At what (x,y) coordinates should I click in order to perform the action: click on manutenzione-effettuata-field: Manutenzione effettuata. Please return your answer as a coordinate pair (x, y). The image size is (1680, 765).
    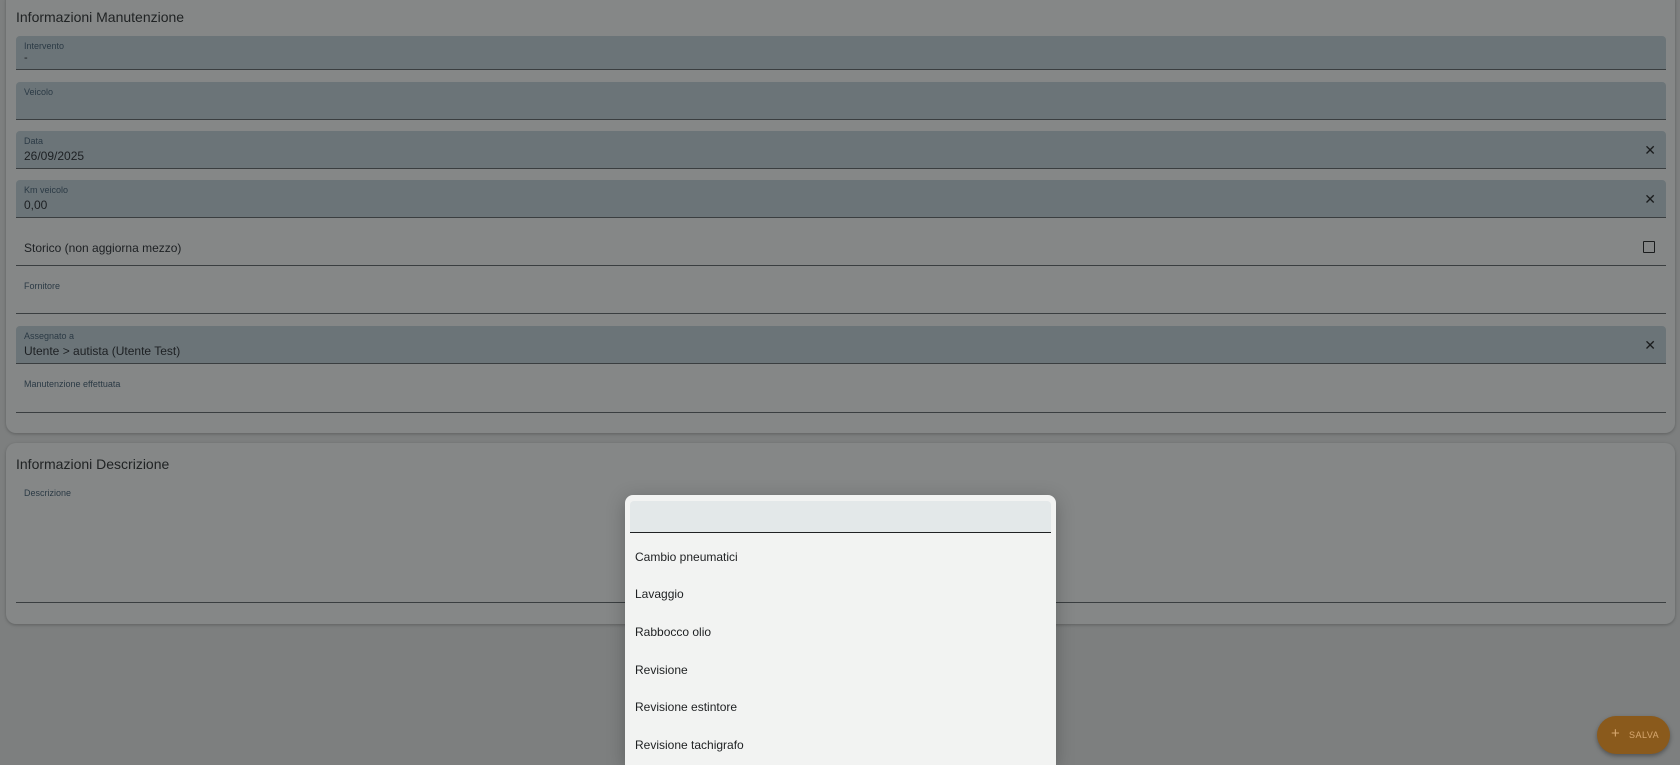
    Looking at the image, I should click on (841, 393).